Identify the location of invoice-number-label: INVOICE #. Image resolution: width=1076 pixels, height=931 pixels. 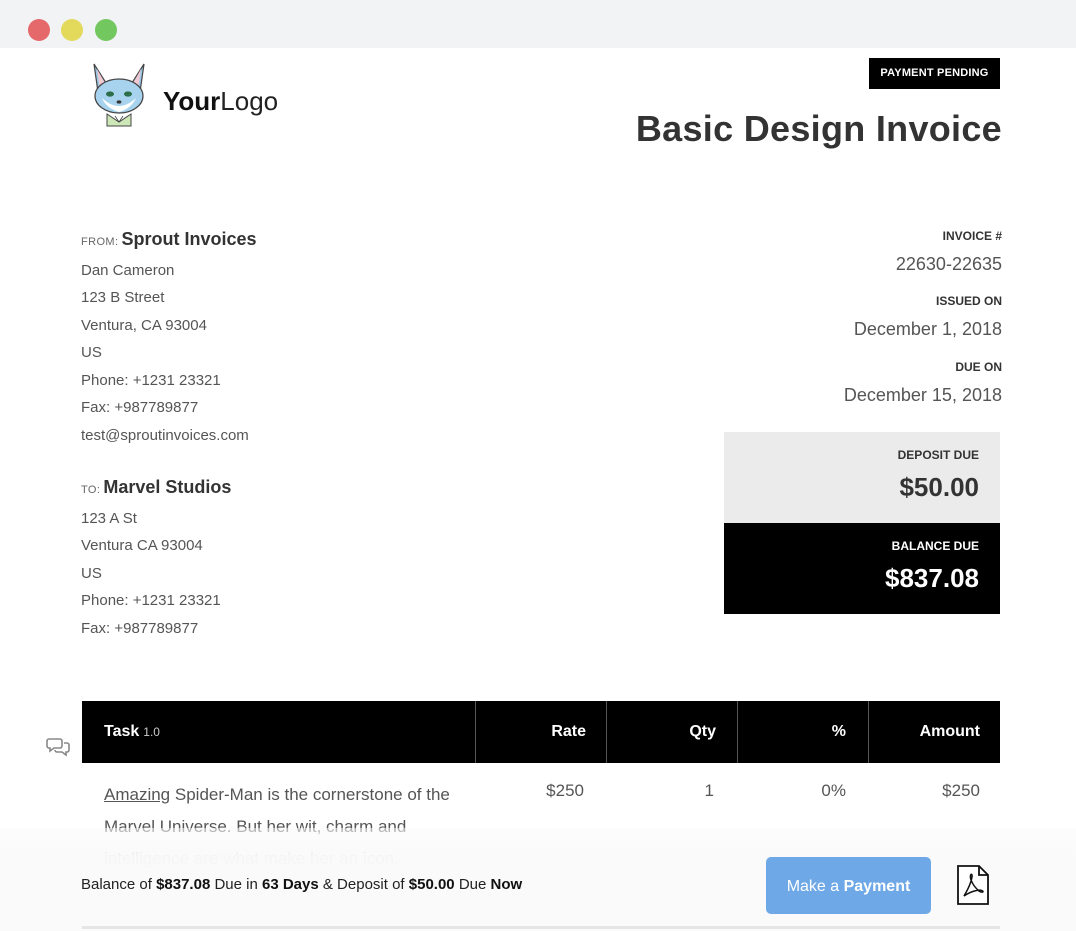
(972, 236).